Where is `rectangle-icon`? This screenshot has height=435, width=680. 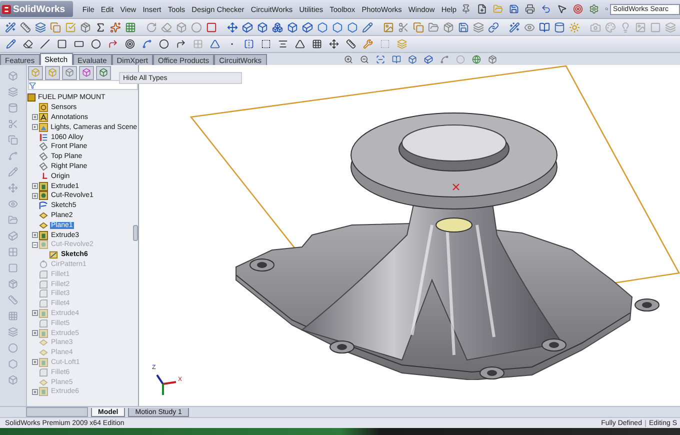 rectangle-icon is located at coordinates (61, 44).